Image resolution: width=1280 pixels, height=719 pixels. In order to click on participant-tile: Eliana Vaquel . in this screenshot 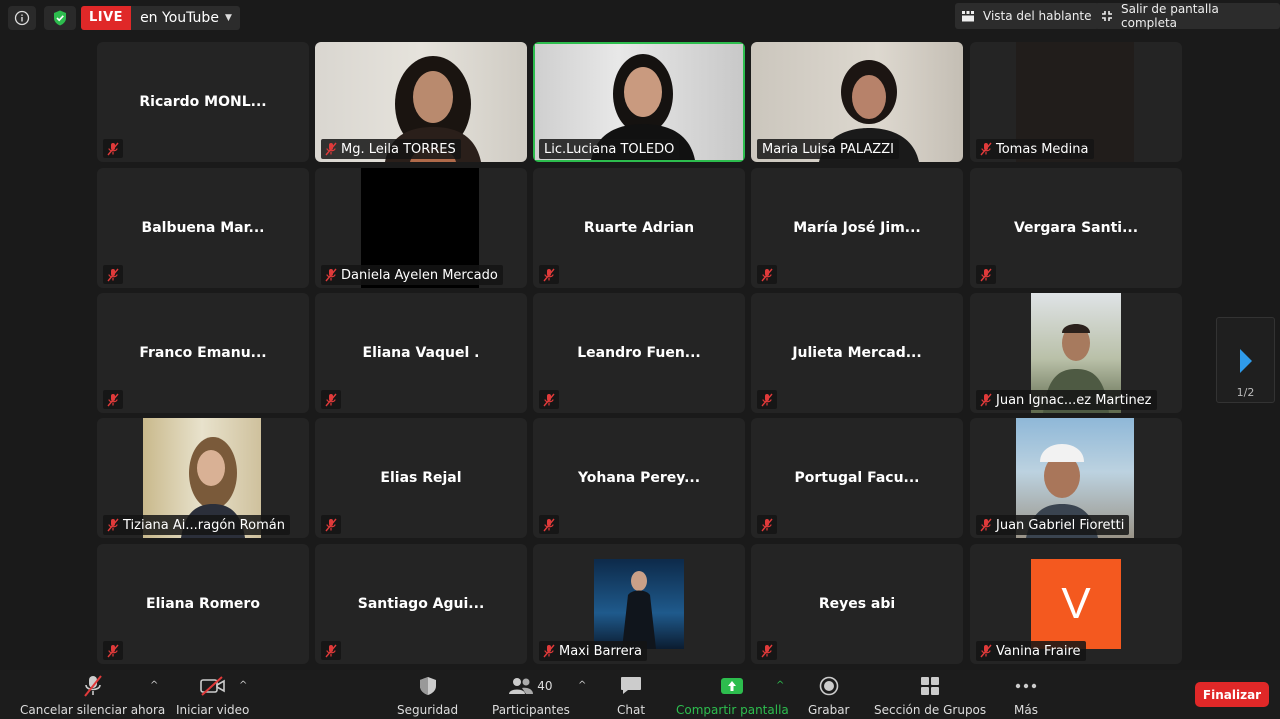, I will do `click(421, 353)`.